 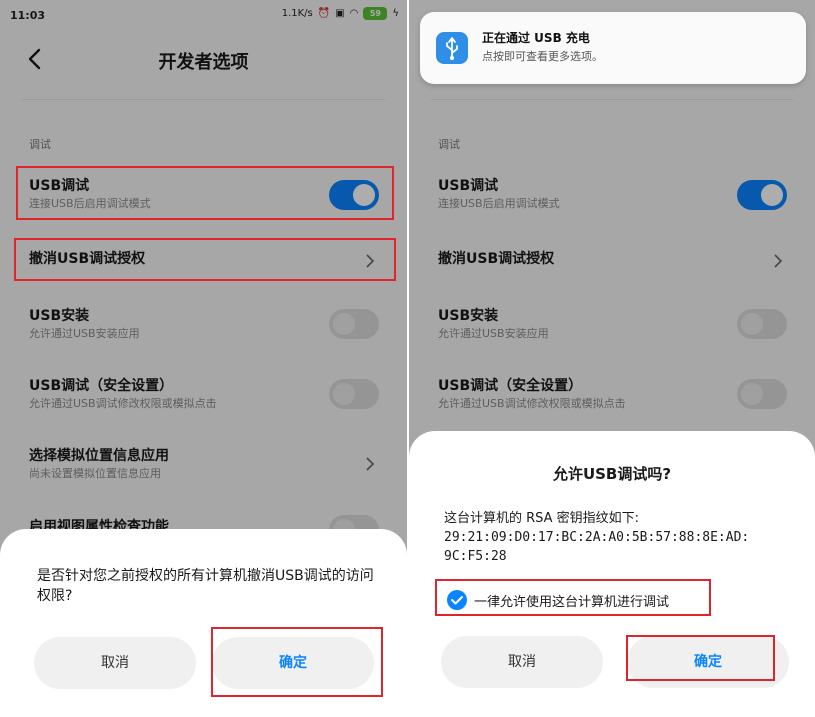 What do you see at coordinates (203, 623) in the screenshot?
I see `revoke-dialog: 是否针对您之前授权的所有计算机撤消USB调试的访问权限? 取消 确定` at bounding box center [203, 623].